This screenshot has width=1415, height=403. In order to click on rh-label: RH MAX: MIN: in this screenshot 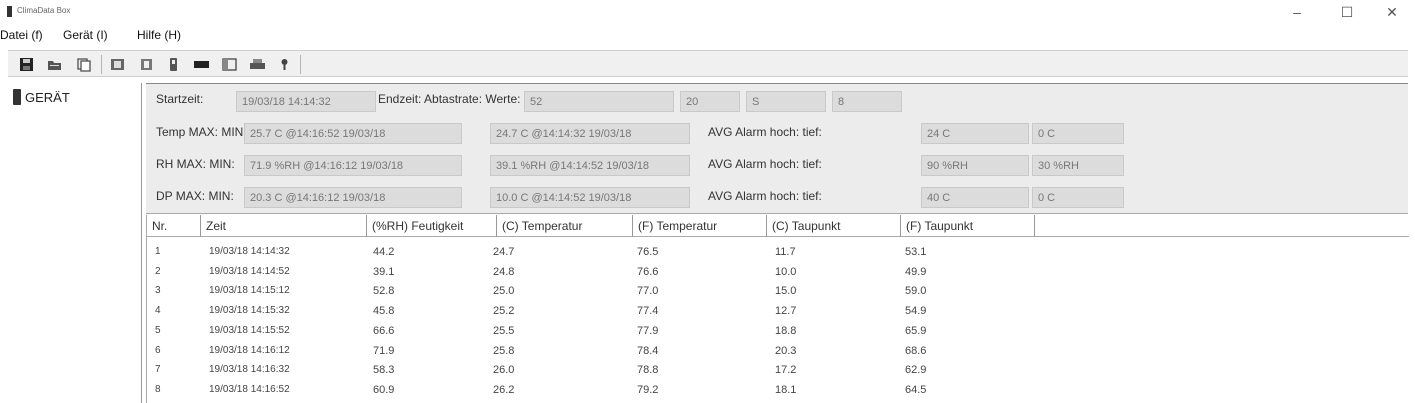, I will do `click(195, 164)`.